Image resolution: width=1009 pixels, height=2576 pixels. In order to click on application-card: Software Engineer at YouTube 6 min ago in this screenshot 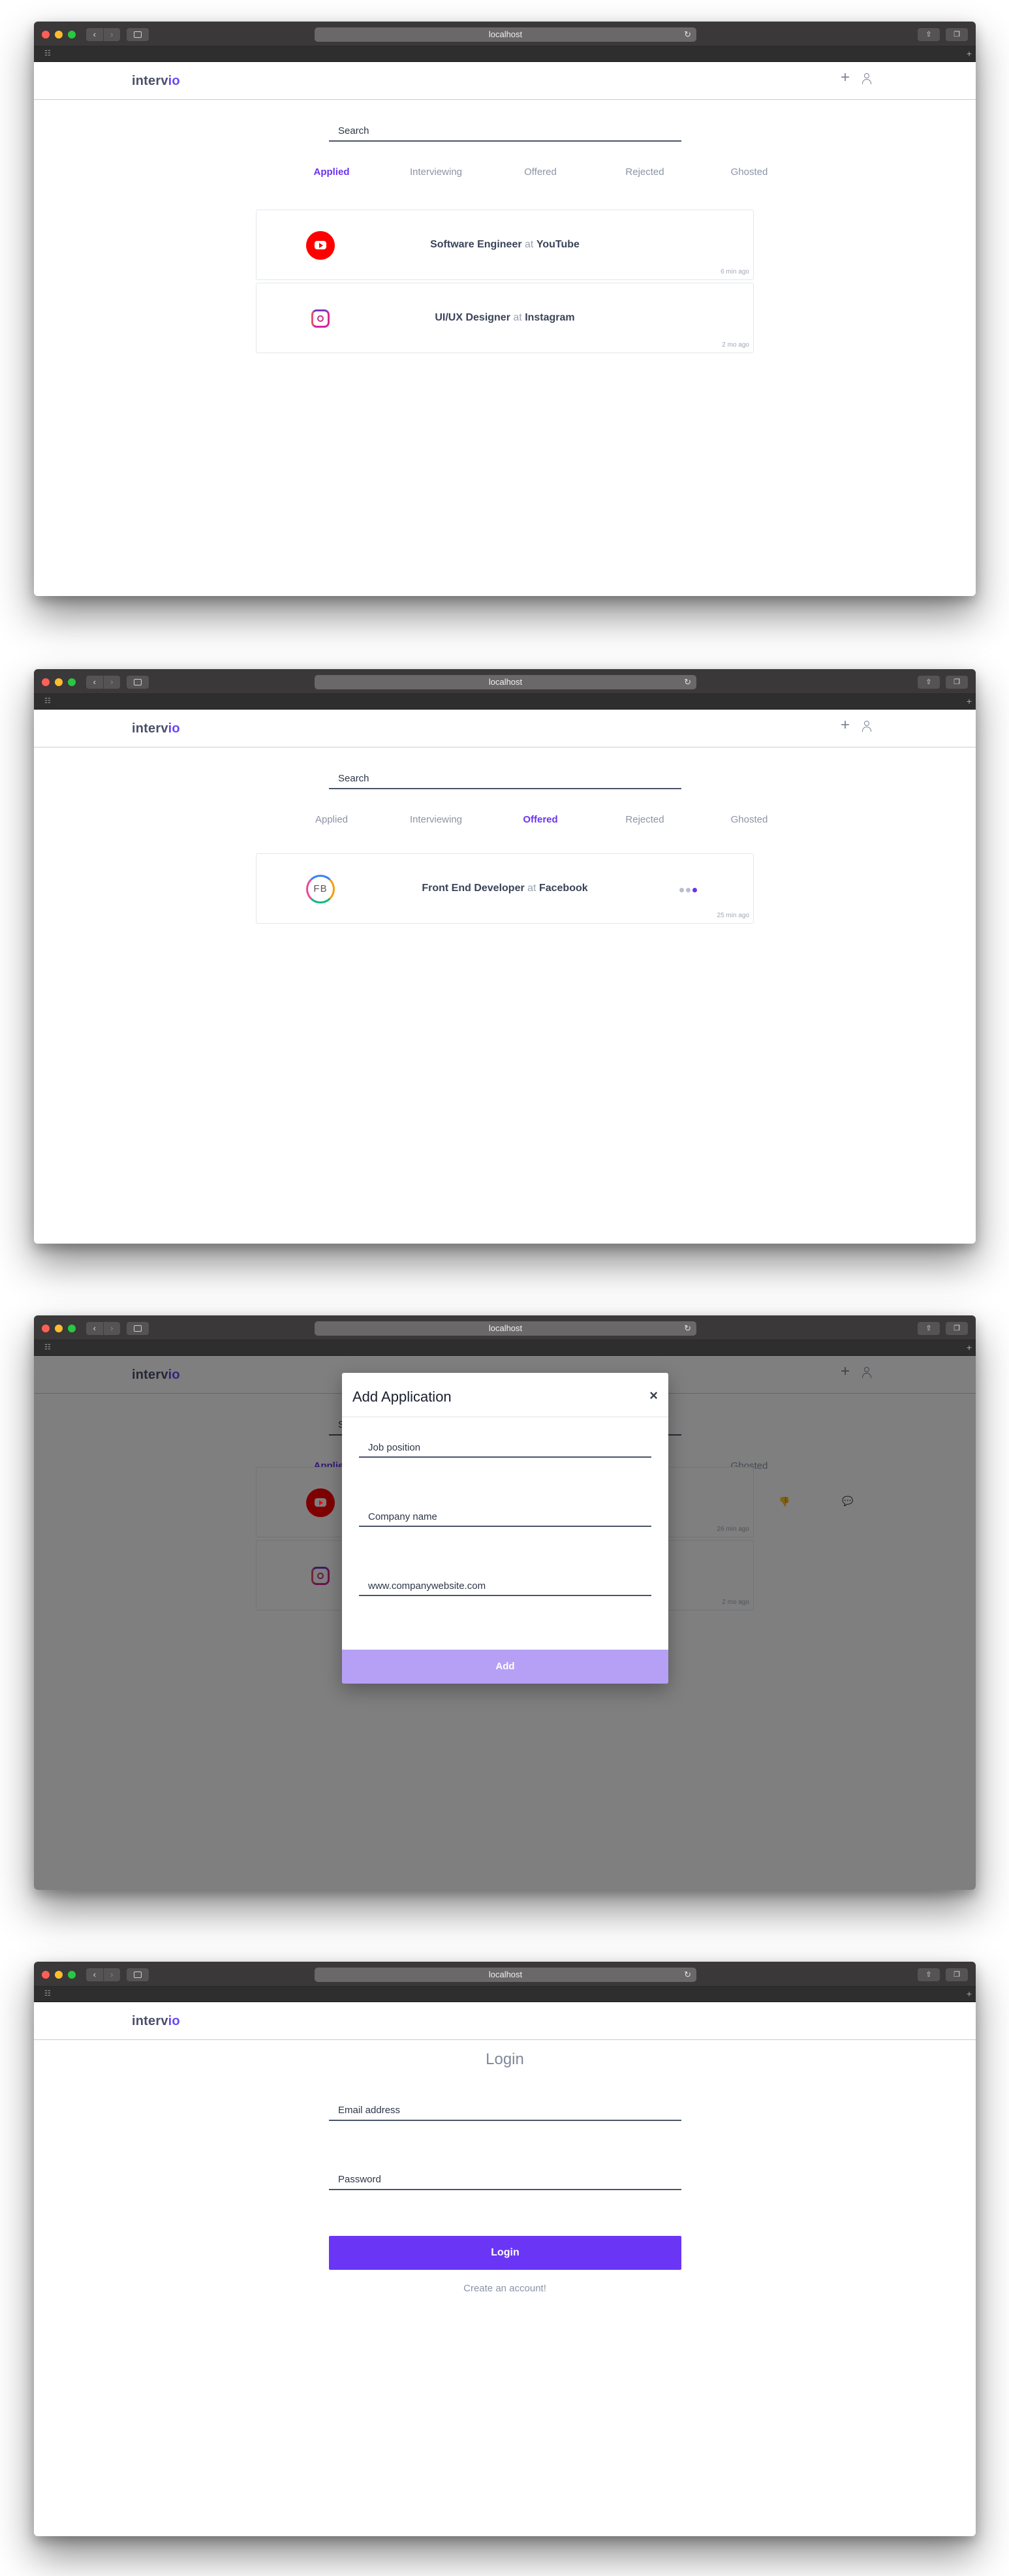, I will do `click(505, 245)`.